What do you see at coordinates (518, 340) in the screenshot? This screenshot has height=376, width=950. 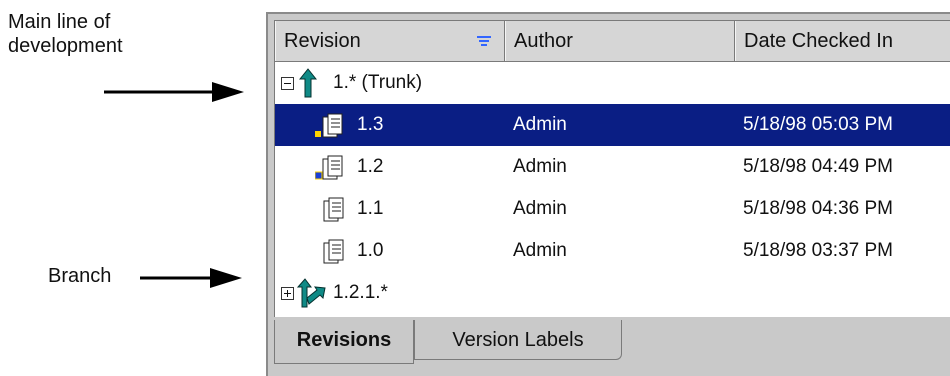 I see `tab-version-labels: Version Labels` at bounding box center [518, 340].